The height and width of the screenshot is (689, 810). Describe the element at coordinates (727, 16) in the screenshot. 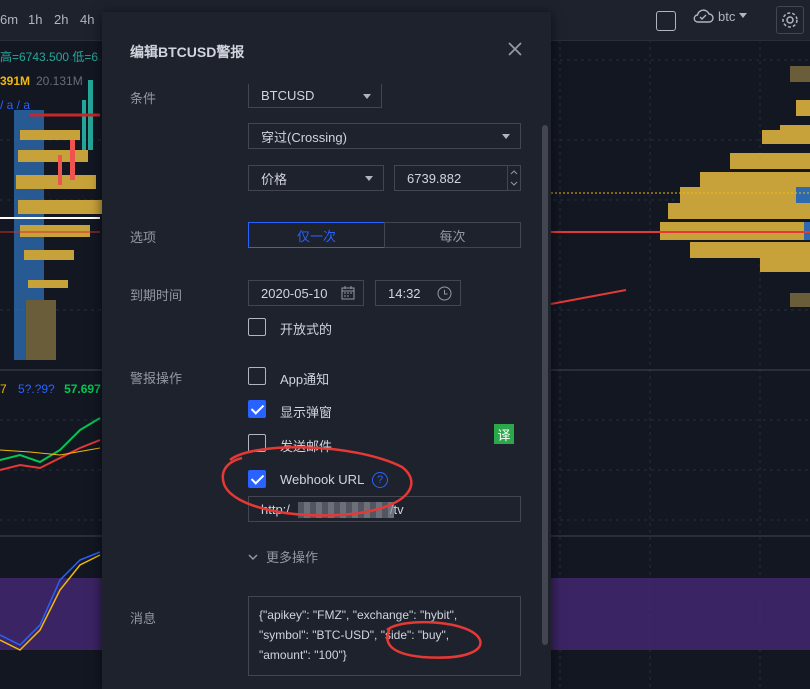

I see `symbol-label: btc` at that location.